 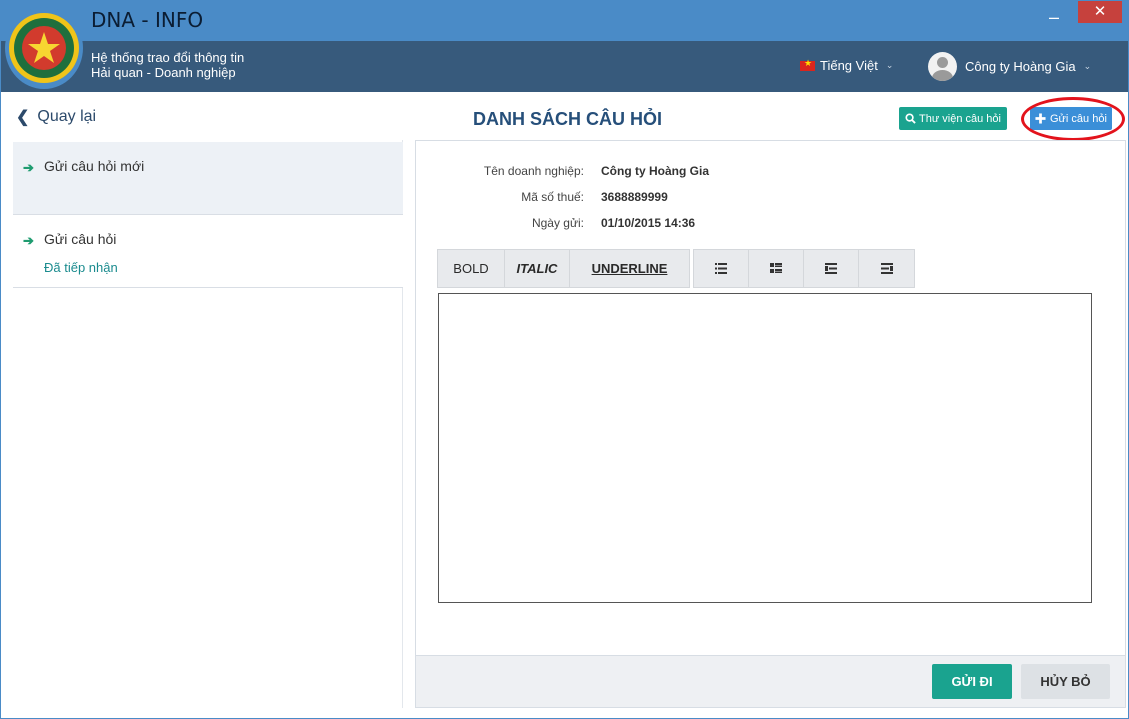 What do you see at coordinates (972, 681) in the screenshot?
I see `send-button: GỬI ĐI` at bounding box center [972, 681].